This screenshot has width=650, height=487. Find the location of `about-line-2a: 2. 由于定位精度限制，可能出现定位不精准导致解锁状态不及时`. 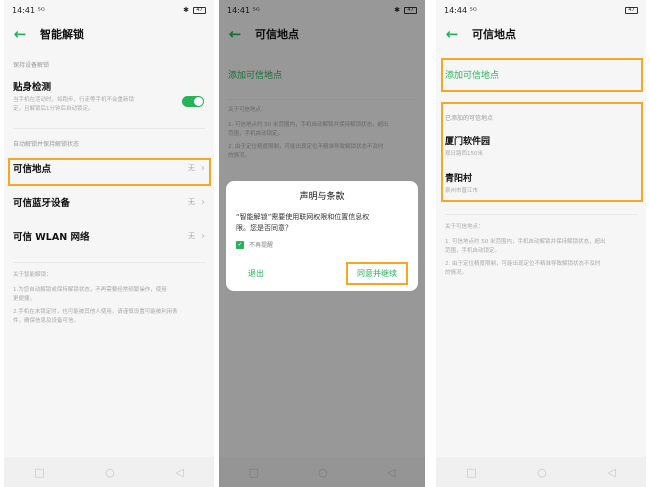

about-line-2a: 2. 由于定位精度限制，可能出现定位不精准导致解锁状态不及时 is located at coordinates (523, 264).